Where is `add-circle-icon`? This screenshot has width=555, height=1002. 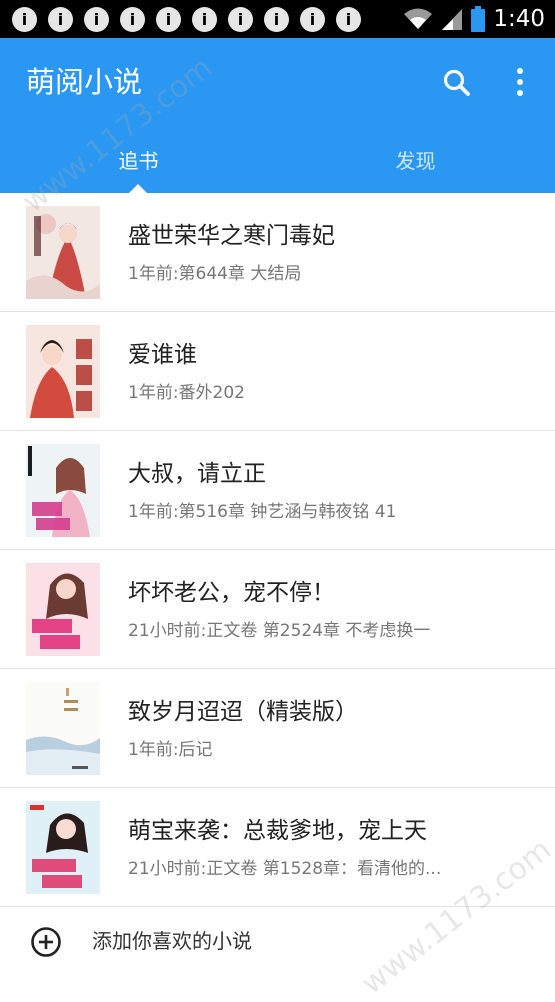 add-circle-icon is located at coordinates (46, 942).